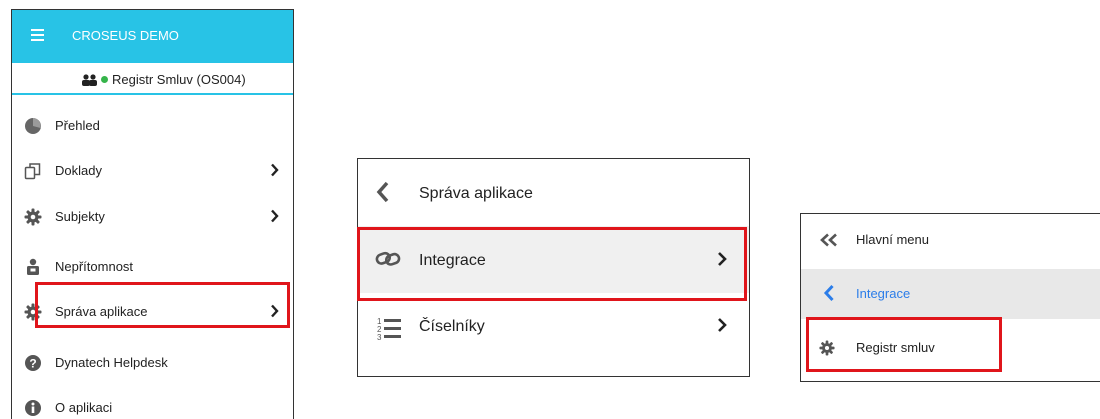  I want to click on menu-item-subjekty: Subjekty, so click(152, 217).